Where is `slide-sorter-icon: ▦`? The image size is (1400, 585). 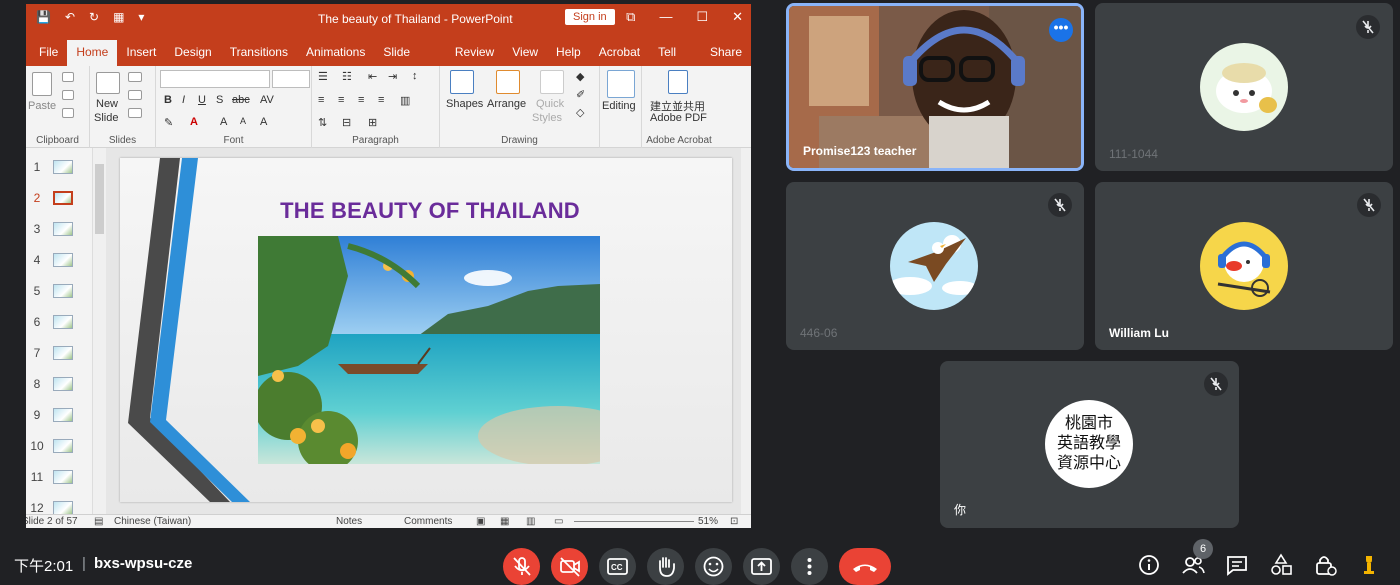
slide-sorter-icon: ▦ is located at coordinates (504, 521).